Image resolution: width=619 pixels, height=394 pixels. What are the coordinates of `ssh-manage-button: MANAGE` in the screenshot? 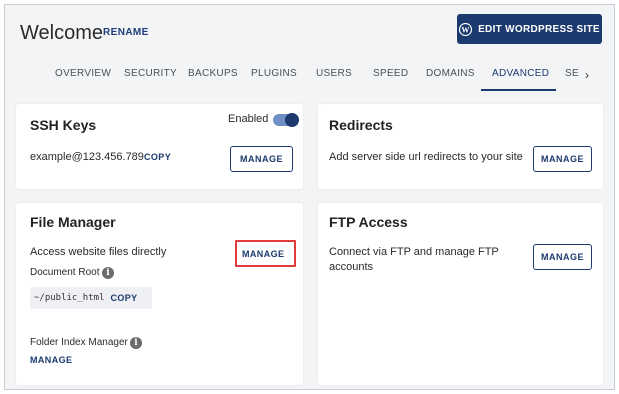 It's located at (261, 159).